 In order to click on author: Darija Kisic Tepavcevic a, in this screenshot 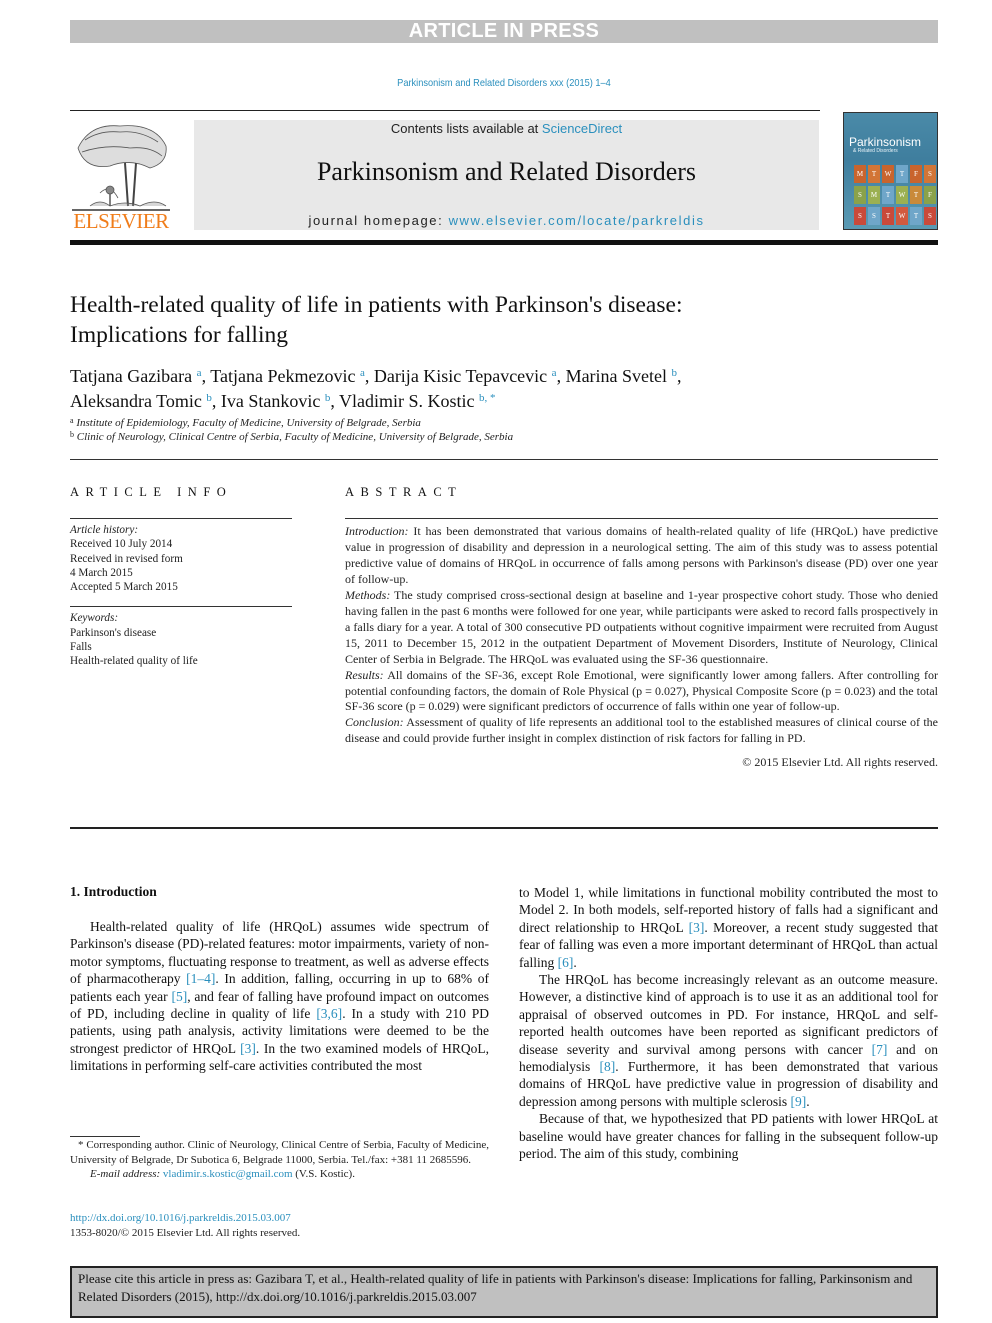, I will do `click(470, 376)`.